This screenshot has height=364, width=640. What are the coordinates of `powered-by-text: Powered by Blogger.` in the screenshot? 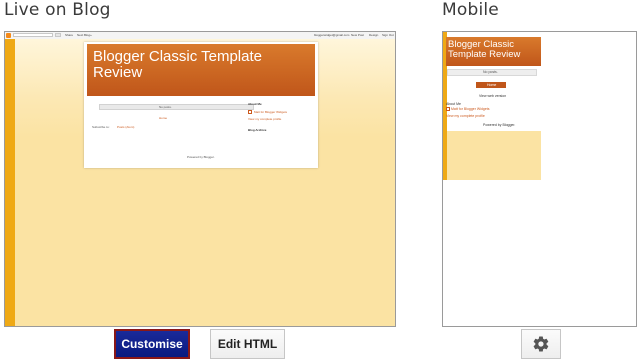 It's located at (201, 157).